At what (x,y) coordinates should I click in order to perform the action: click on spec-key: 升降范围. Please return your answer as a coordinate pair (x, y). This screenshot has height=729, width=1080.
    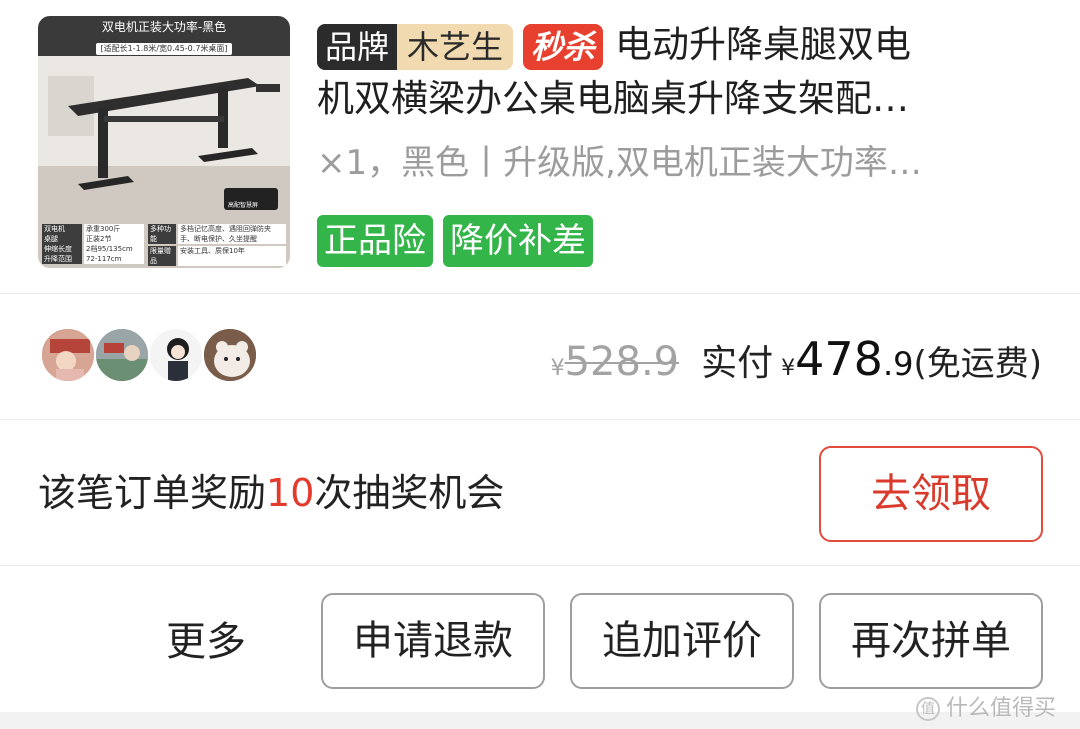
    Looking at the image, I should click on (62, 259).